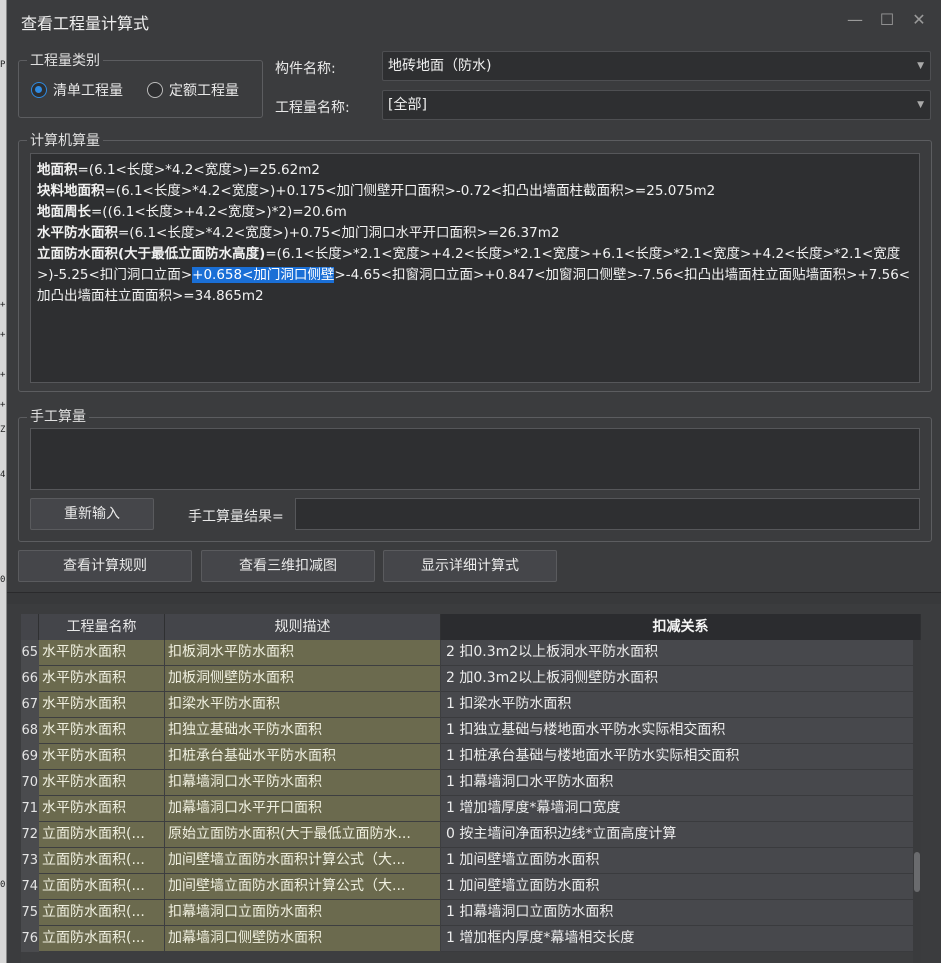 Image resolution: width=941 pixels, height=963 pixels. Describe the element at coordinates (303, 809) in the screenshot. I see `rule-description-cell: 加幕墙洞口水平开口面积` at that location.